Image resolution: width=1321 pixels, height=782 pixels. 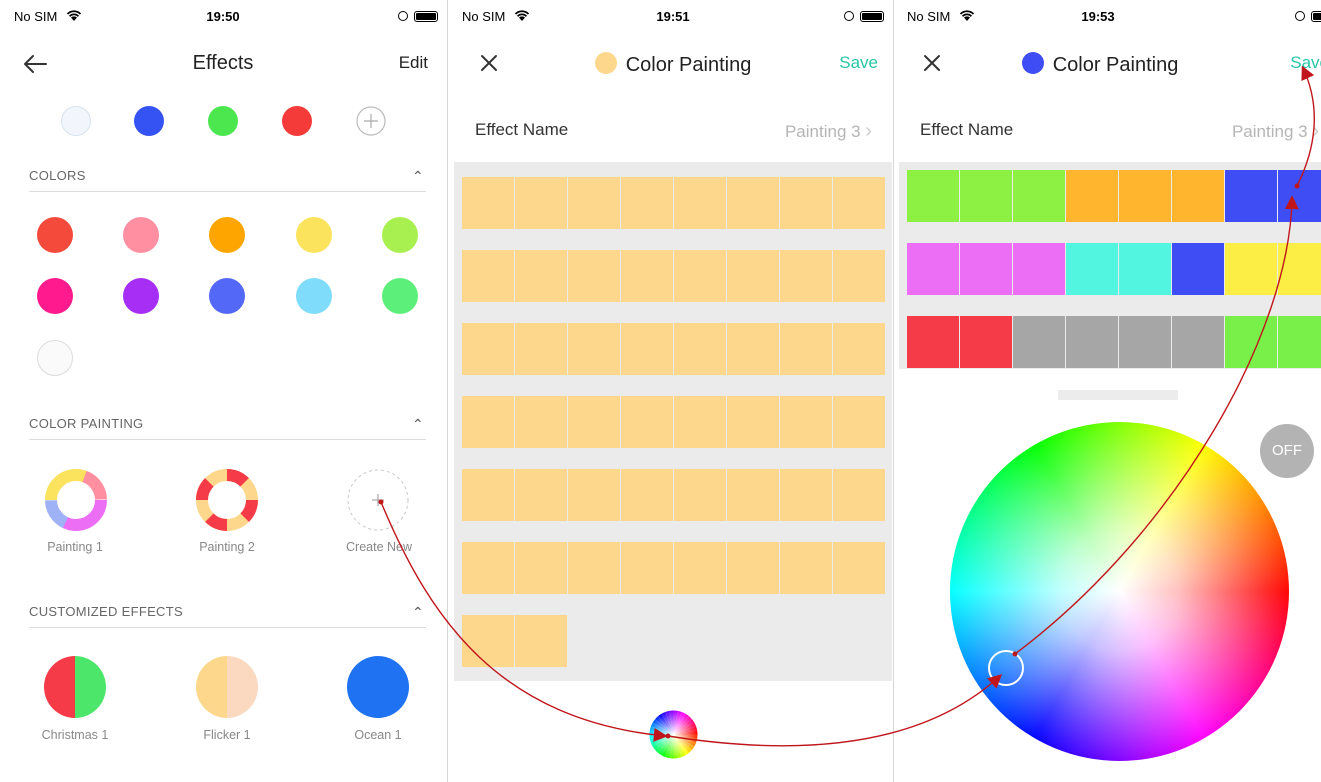 What do you see at coordinates (227, 180) in the screenshot?
I see `colors-section-header: COLORS ⌃` at bounding box center [227, 180].